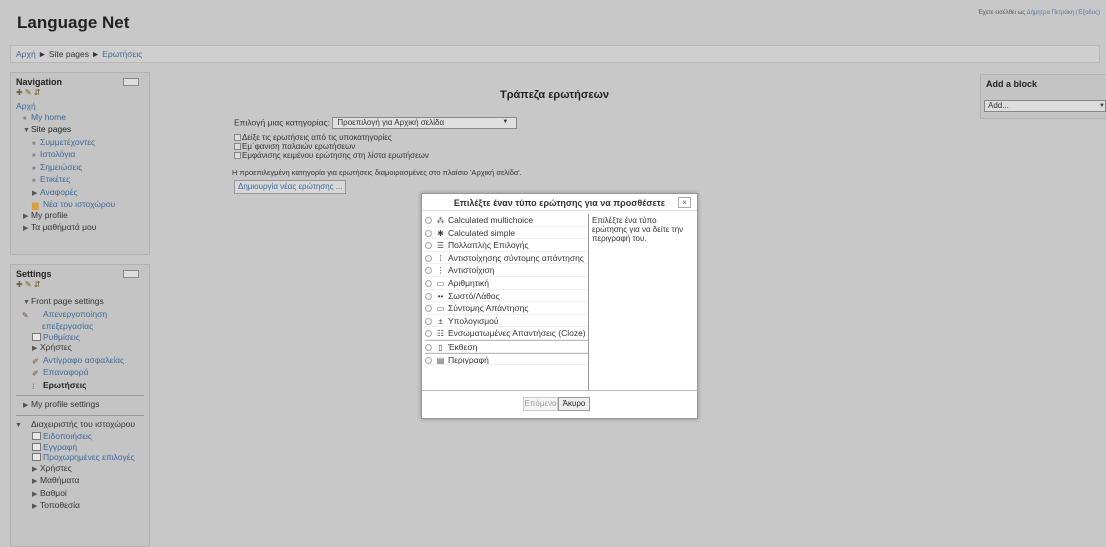 The image size is (1106, 547). I want to click on qtype-short-answer: ▭ Σύντομης Απάντησης, so click(506, 308).